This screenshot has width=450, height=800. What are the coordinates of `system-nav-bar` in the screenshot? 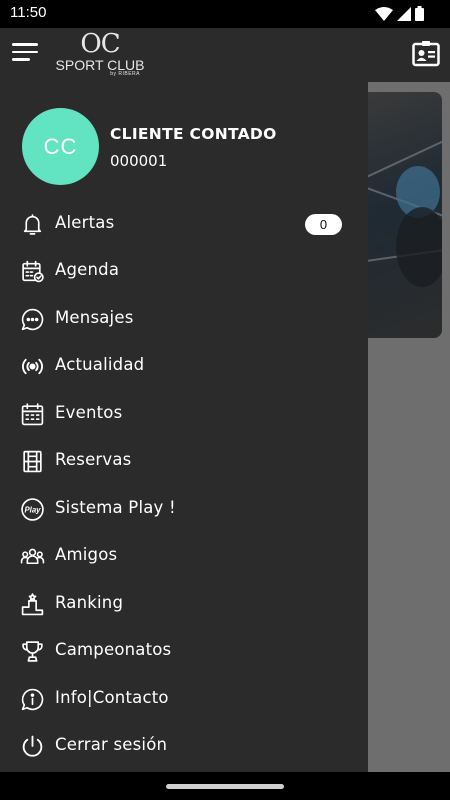 It's located at (225, 786).